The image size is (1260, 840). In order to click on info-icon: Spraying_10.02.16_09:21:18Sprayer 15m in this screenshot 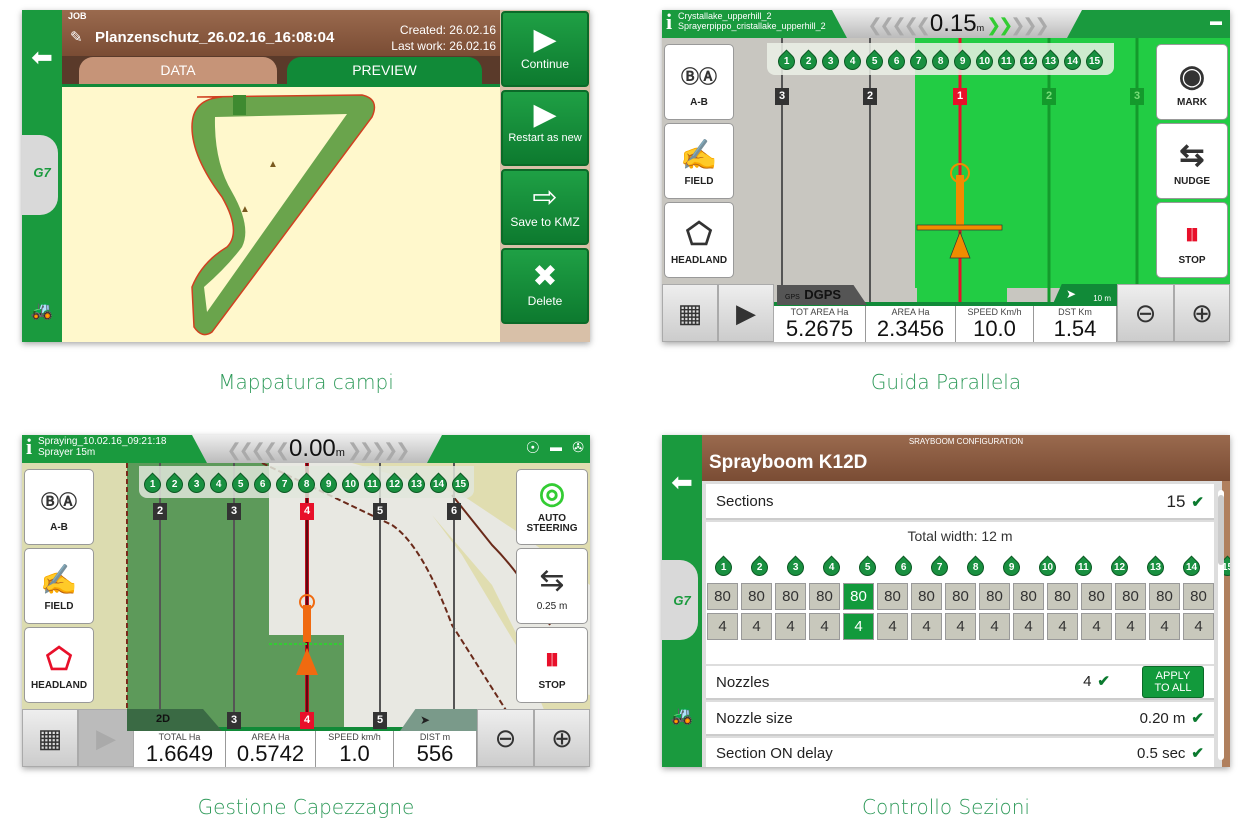, I will do `click(96, 447)`.